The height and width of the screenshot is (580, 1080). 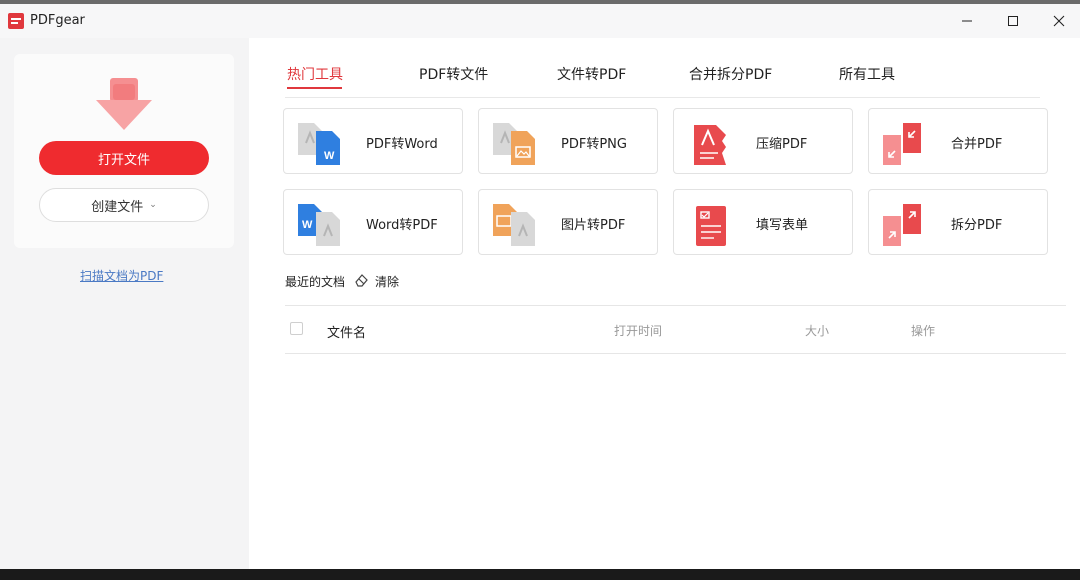 I want to click on split-pdf-icon, so click(x=902, y=225).